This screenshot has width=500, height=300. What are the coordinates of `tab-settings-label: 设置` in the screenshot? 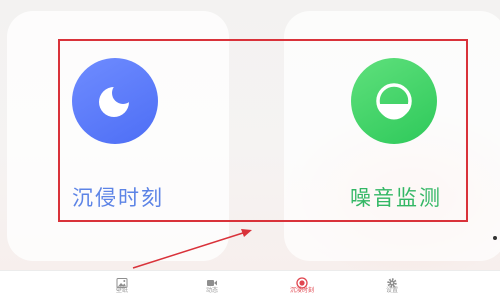 It's located at (391, 290).